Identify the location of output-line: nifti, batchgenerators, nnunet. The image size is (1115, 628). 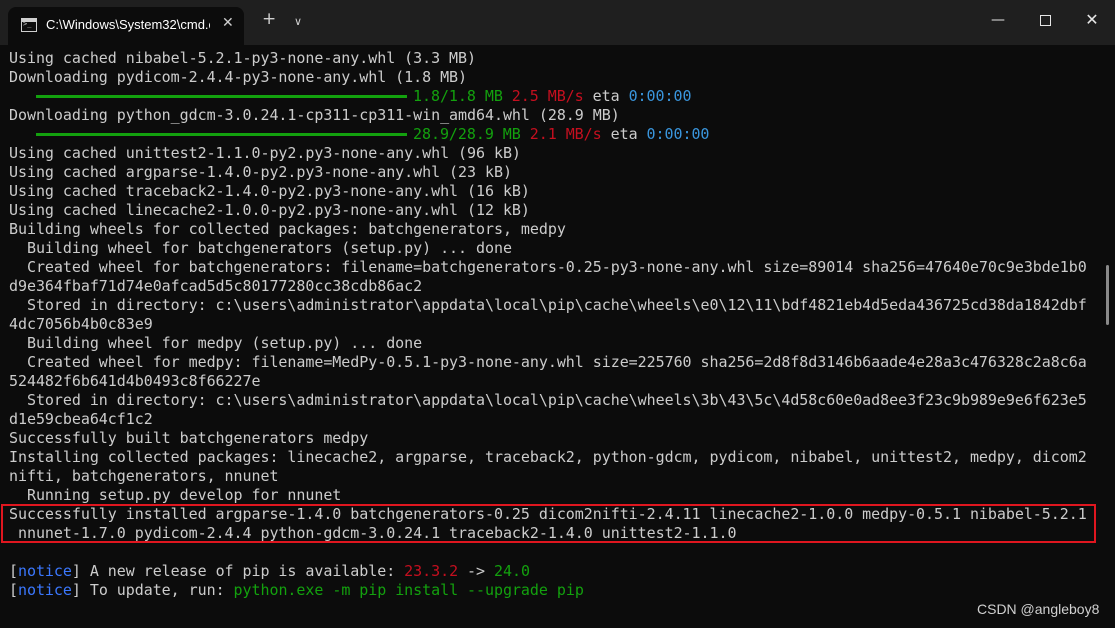
(144, 476).